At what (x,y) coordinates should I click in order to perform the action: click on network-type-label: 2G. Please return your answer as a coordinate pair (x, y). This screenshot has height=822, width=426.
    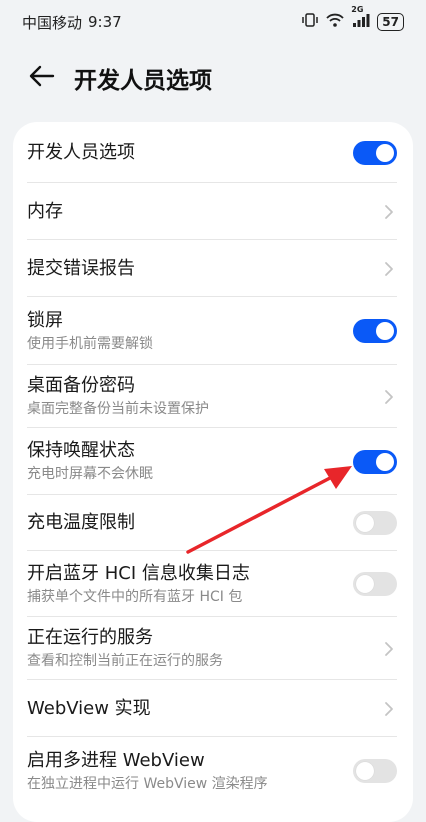
    Looking at the image, I should click on (357, 9).